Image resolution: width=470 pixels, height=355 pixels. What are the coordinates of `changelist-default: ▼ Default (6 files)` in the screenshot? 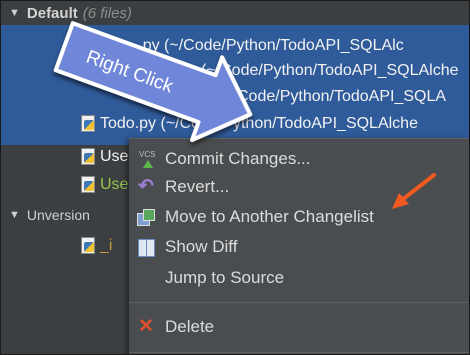 It's located at (235, 13).